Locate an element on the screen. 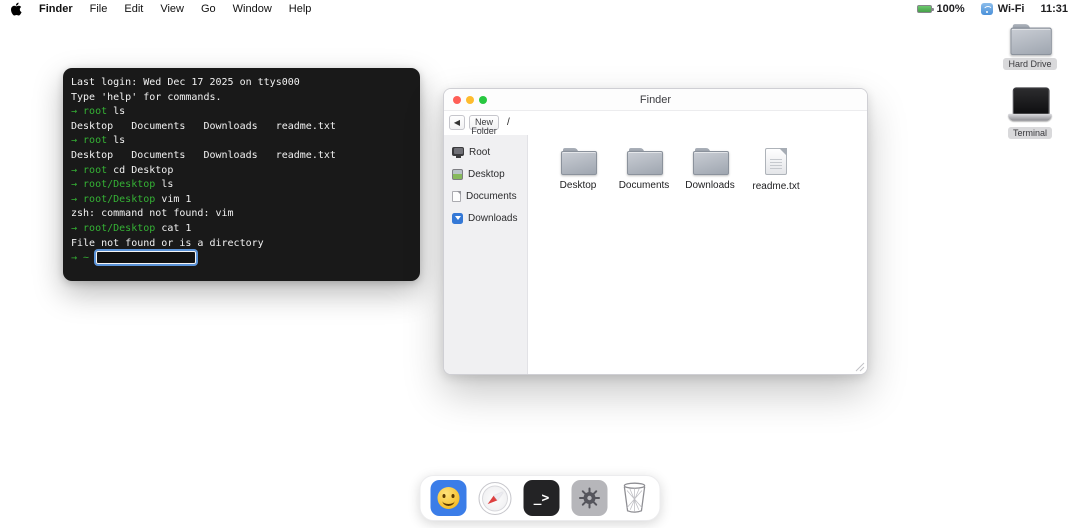 Image resolution: width=1080 pixels, height=528 pixels. terminal-app-icon: _> is located at coordinates (541, 498).